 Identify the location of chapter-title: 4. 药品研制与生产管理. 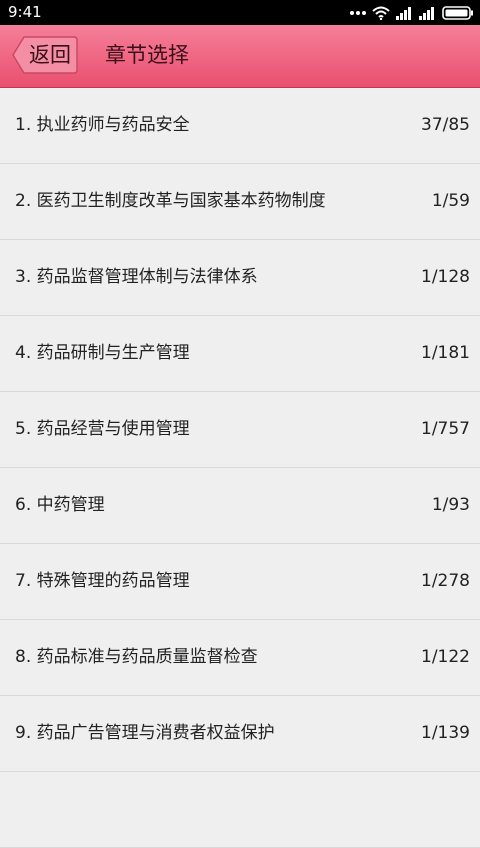
(102, 353).